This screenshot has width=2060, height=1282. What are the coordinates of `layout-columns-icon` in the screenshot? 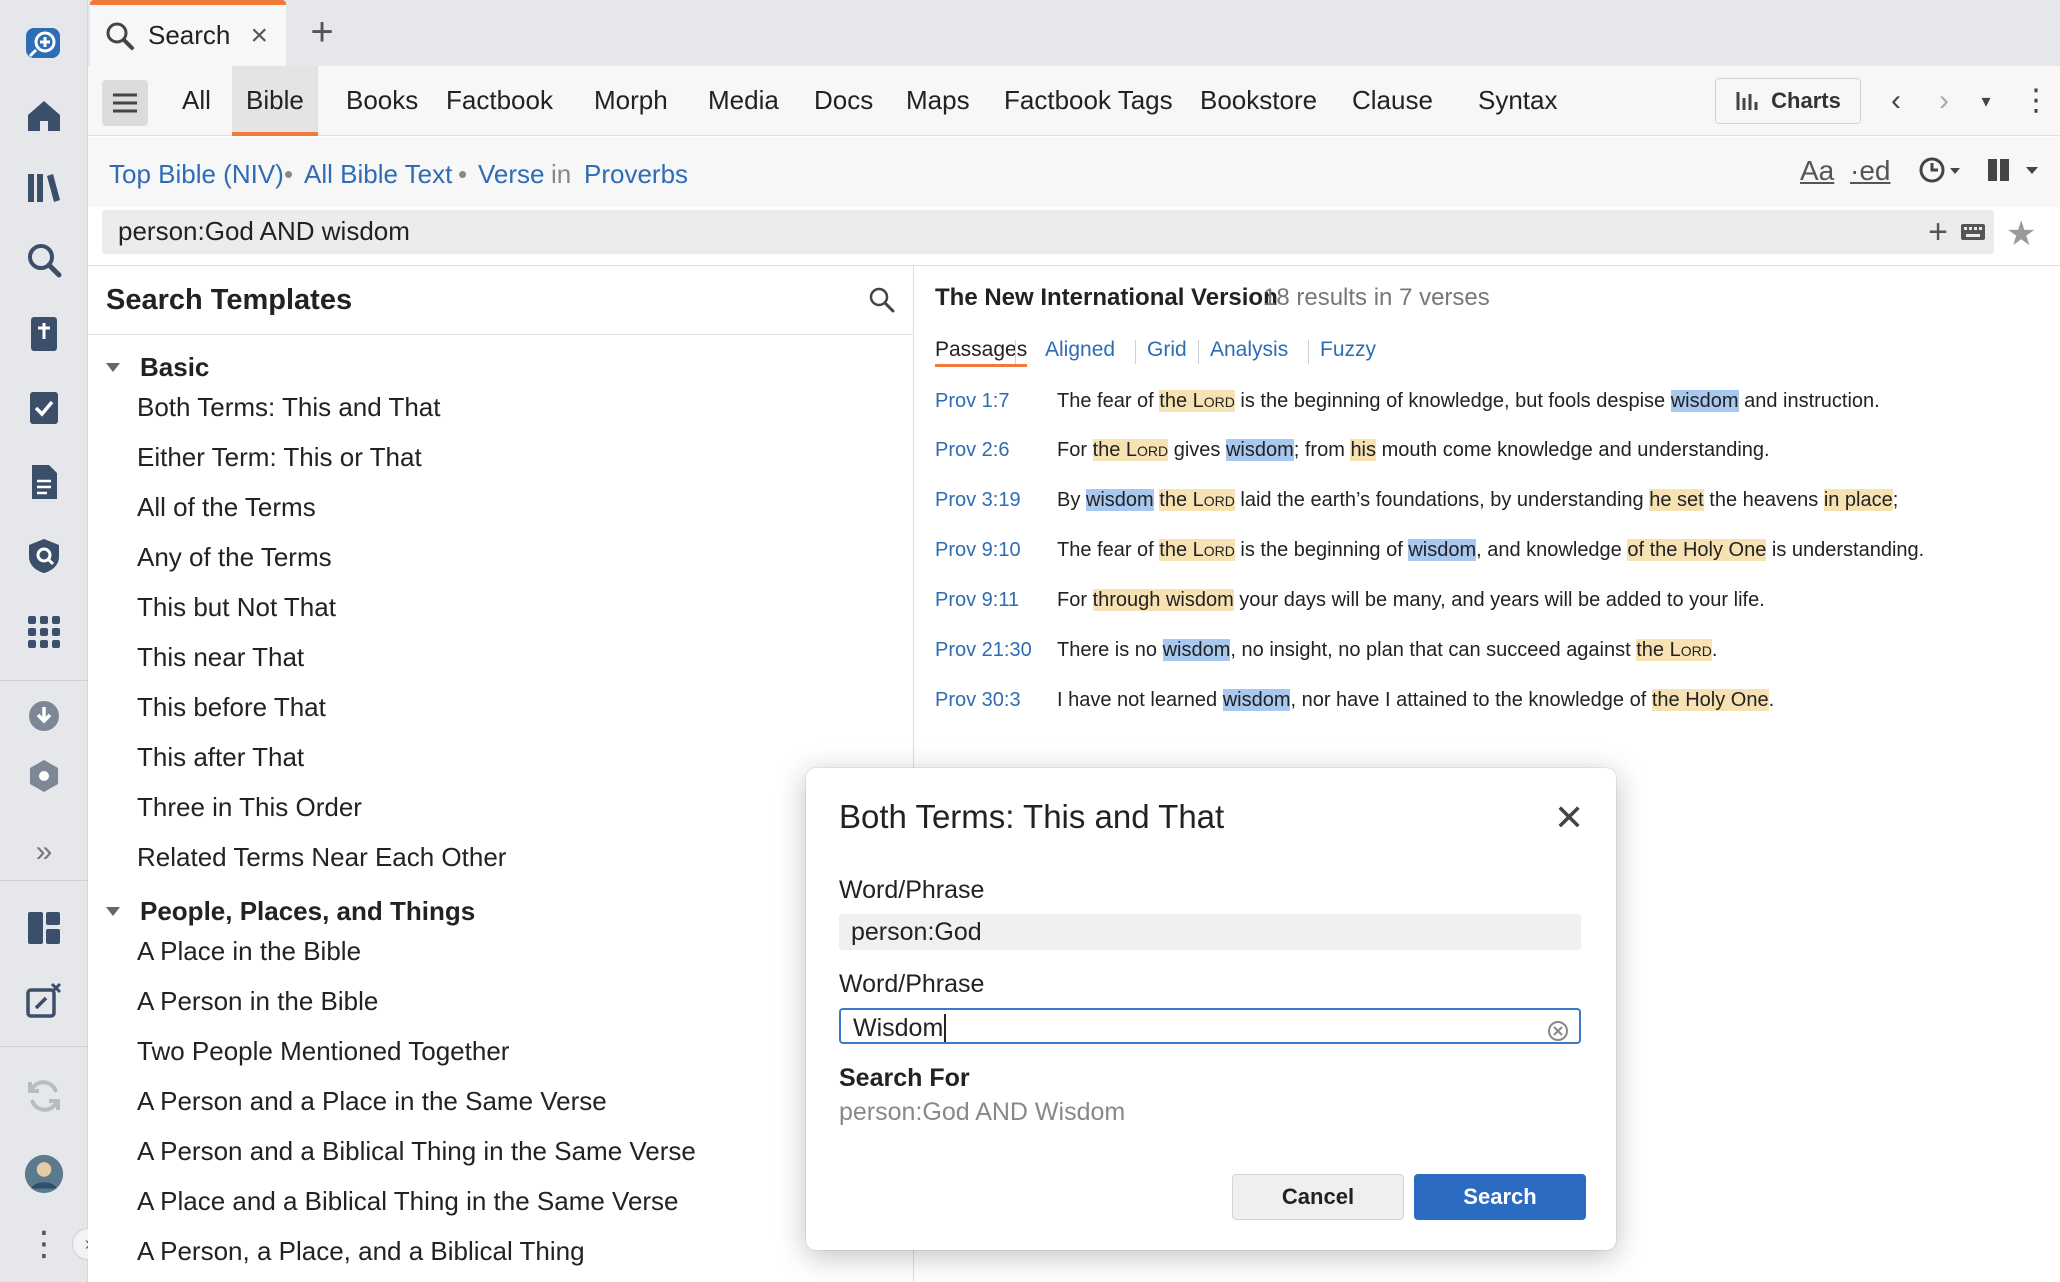 It's located at (2013, 172).